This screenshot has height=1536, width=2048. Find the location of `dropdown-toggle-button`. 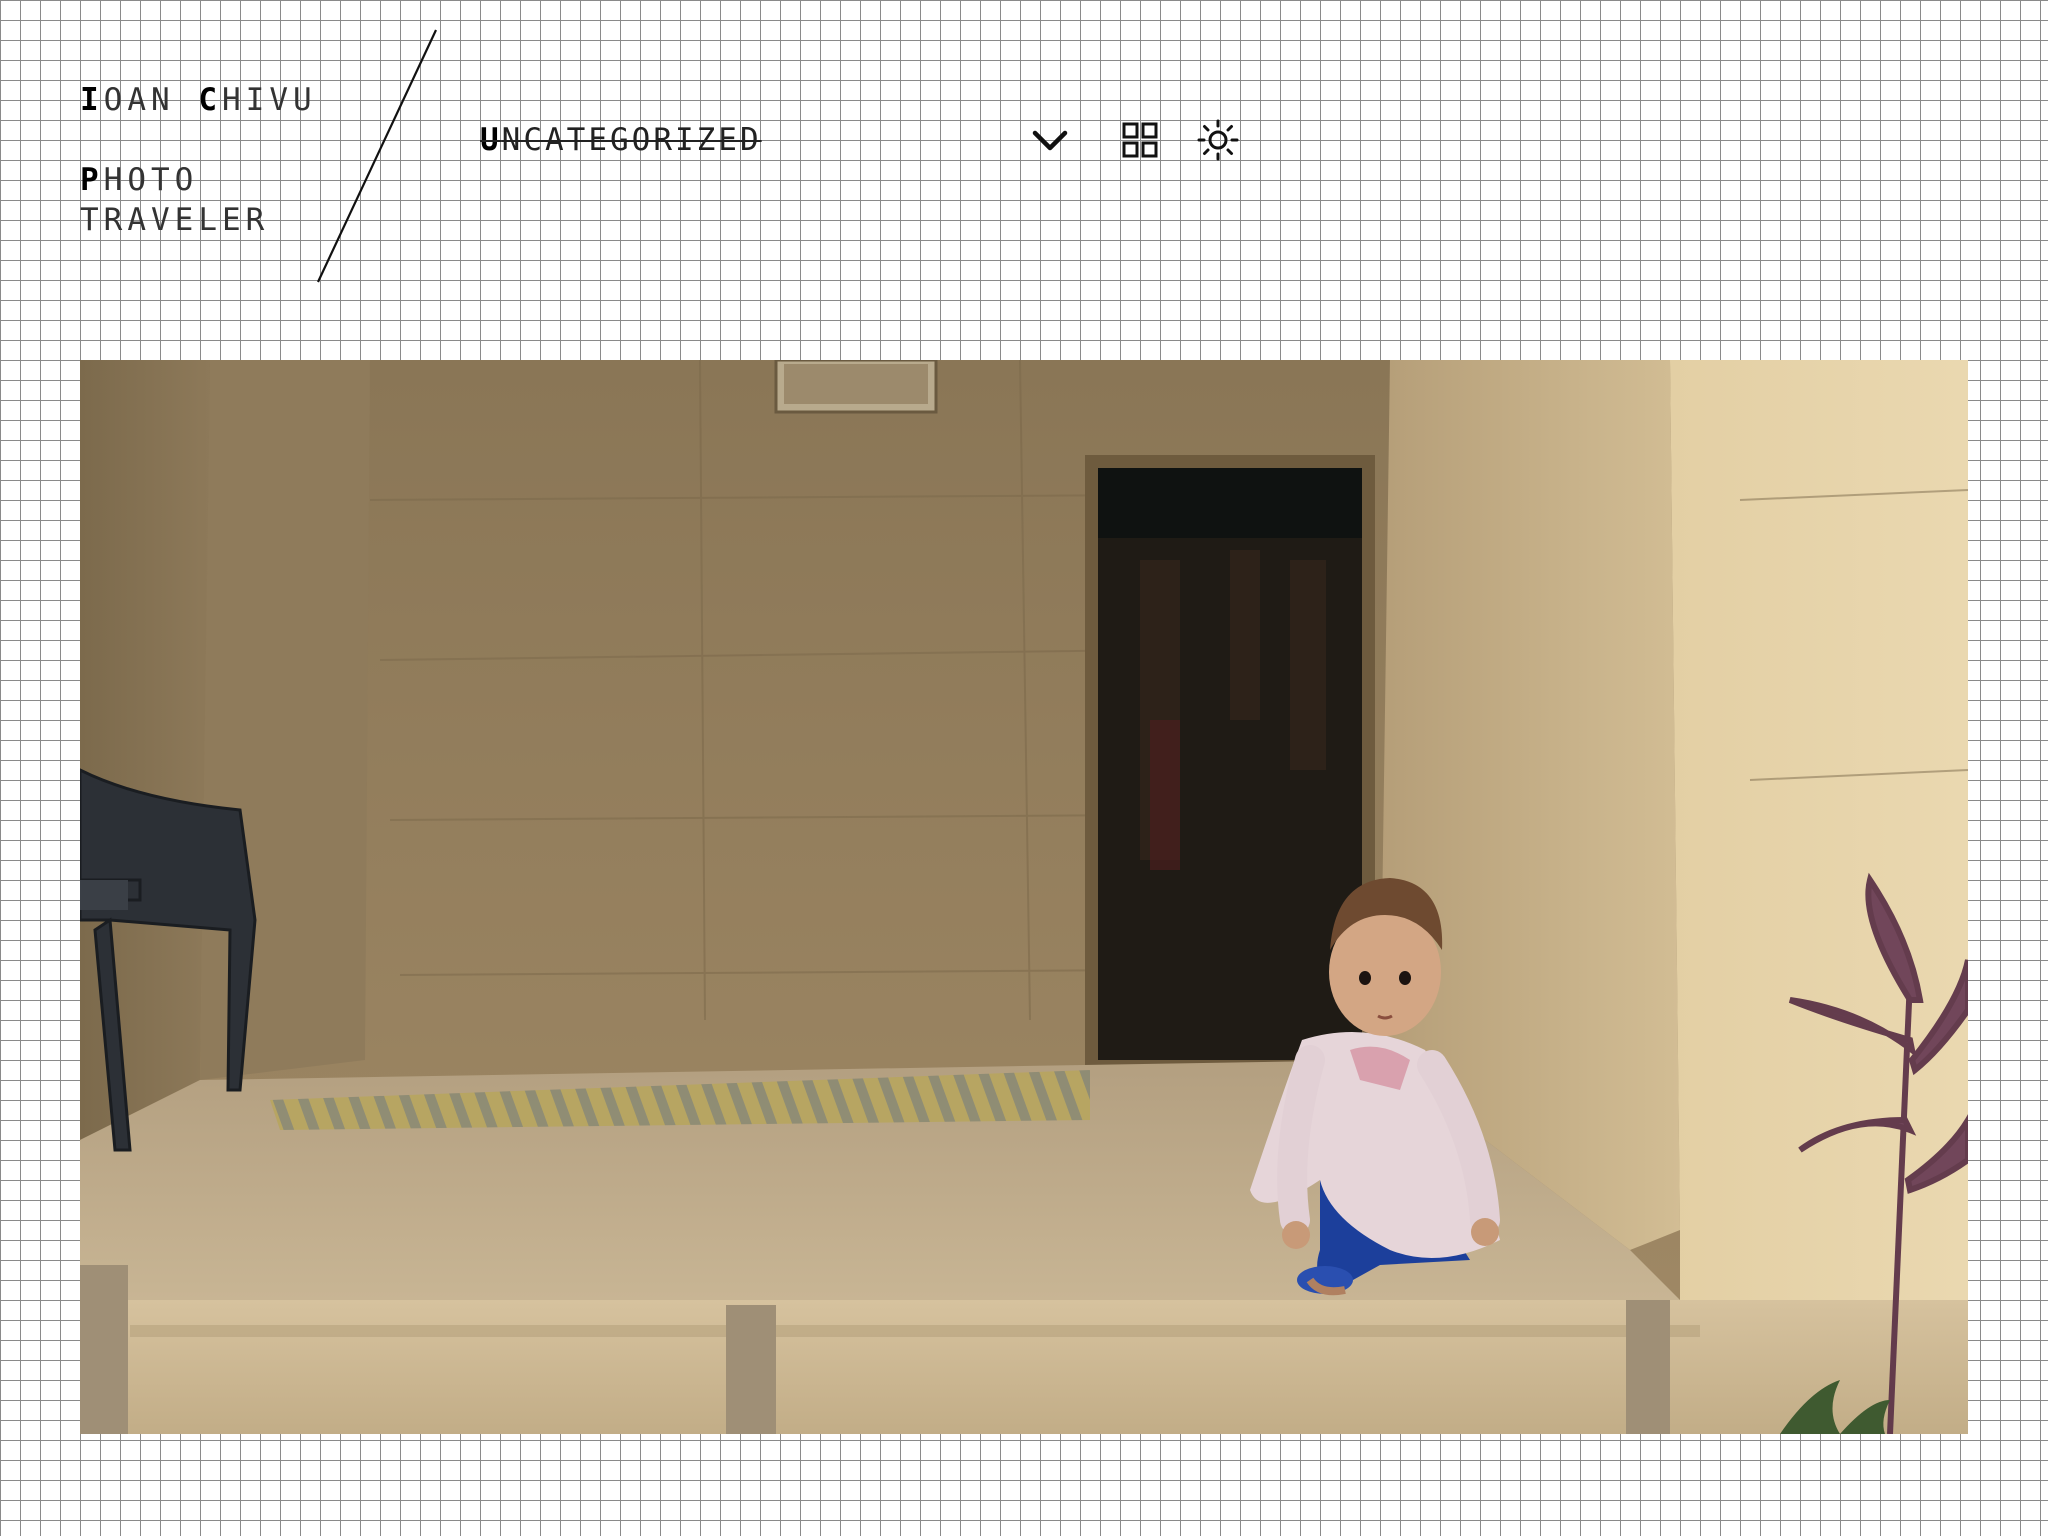

dropdown-toggle-button is located at coordinates (1050, 140).